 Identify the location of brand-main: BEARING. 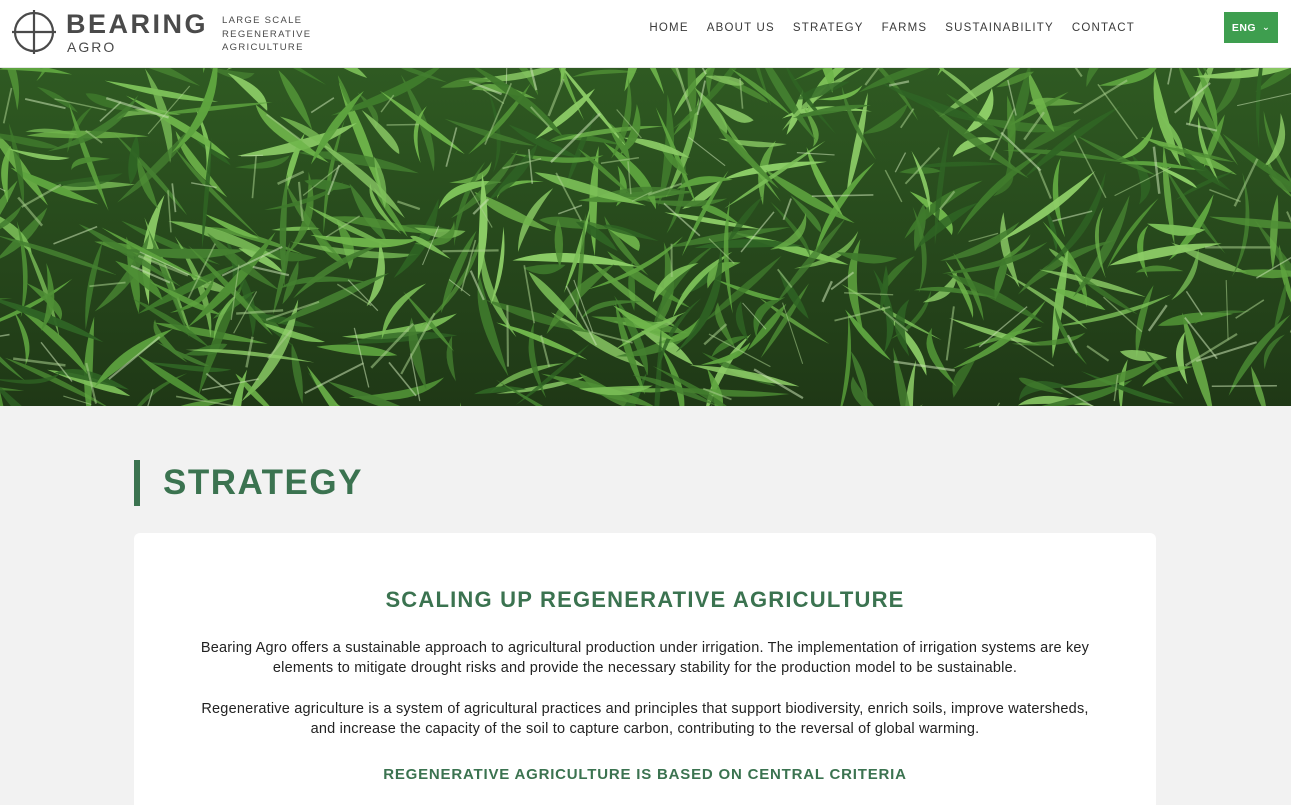
(137, 24).